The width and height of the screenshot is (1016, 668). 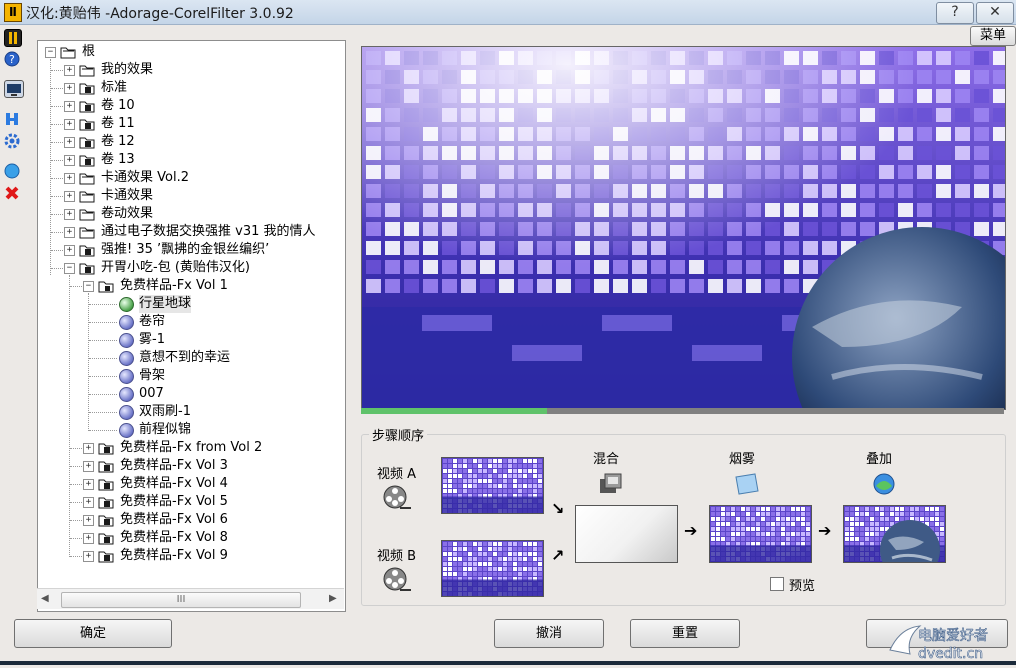 I want to click on tree-item: + 卷 12, so click(x=188, y=142).